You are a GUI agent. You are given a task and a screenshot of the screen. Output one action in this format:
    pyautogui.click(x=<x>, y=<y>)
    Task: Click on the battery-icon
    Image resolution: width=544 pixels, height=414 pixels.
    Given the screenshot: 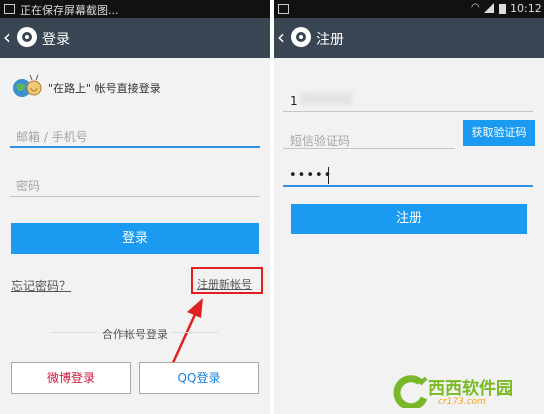 What is the action you would take?
    pyautogui.click(x=502, y=9)
    